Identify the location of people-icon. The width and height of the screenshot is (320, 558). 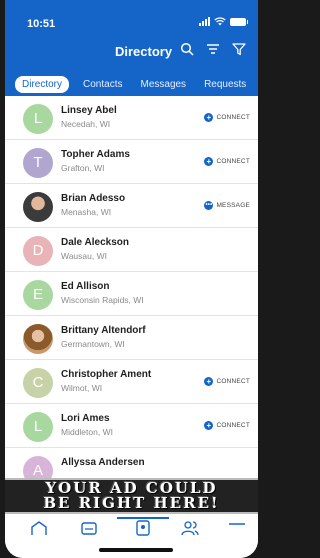
(190, 528).